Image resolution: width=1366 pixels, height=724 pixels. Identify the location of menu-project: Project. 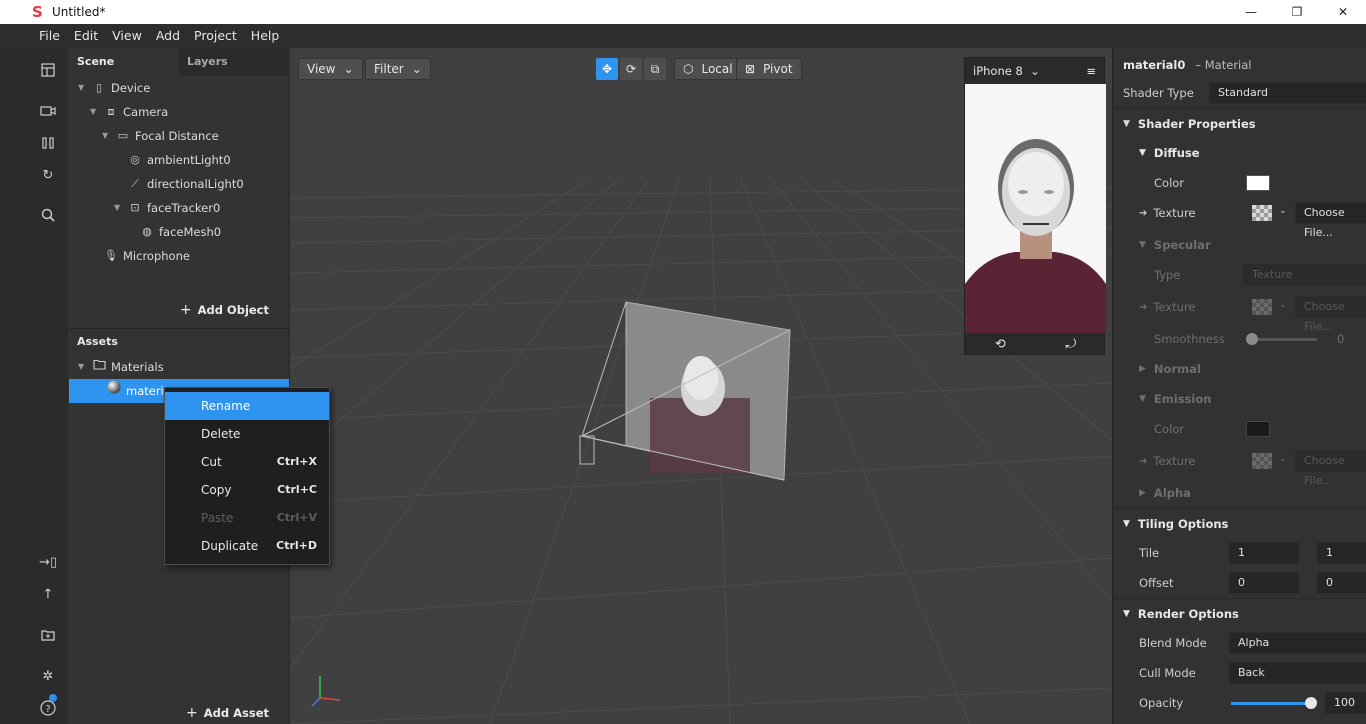
(215, 36).